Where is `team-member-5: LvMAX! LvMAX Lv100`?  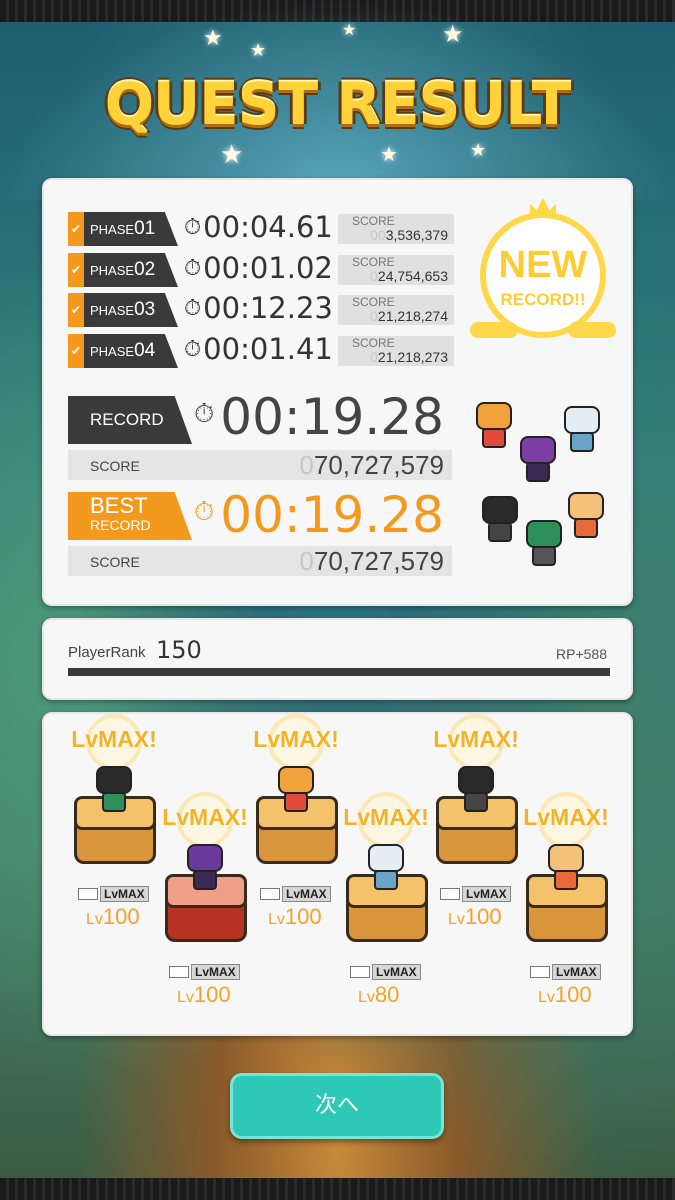
team-member-5: LvMAX! LvMAX Lv100 is located at coordinates (476, 829).